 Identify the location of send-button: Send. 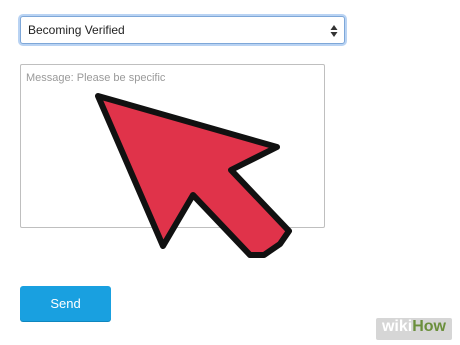
(65, 303).